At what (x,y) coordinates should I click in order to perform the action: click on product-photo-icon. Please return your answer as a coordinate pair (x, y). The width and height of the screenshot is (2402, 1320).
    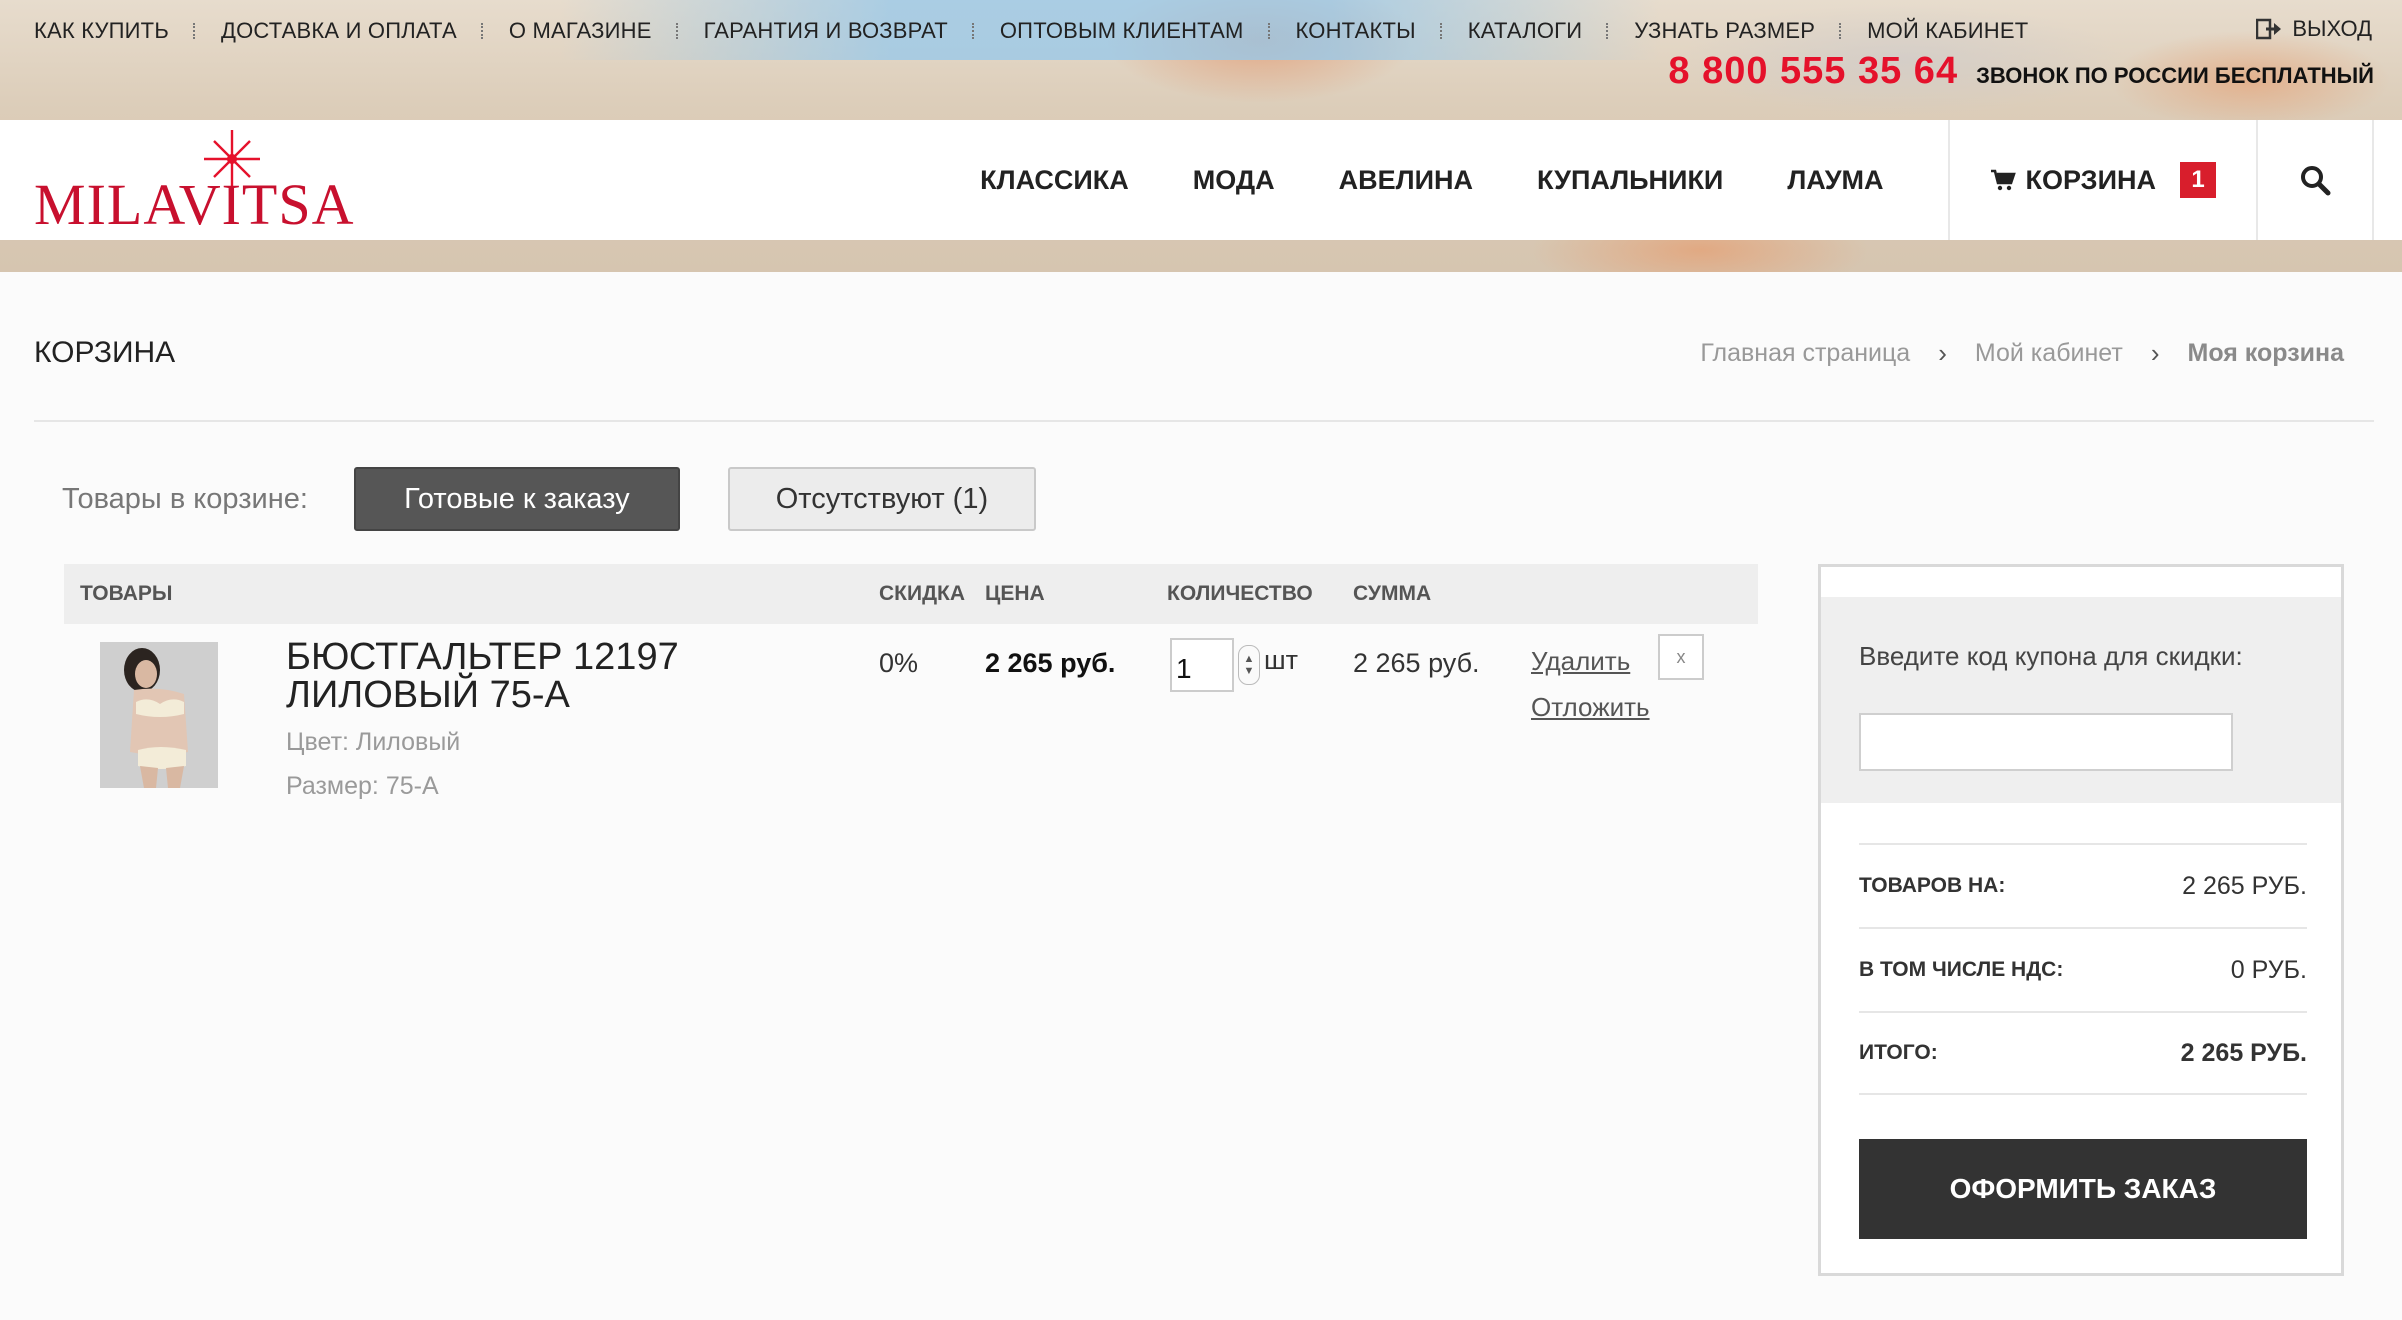
    Looking at the image, I should click on (159, 715).